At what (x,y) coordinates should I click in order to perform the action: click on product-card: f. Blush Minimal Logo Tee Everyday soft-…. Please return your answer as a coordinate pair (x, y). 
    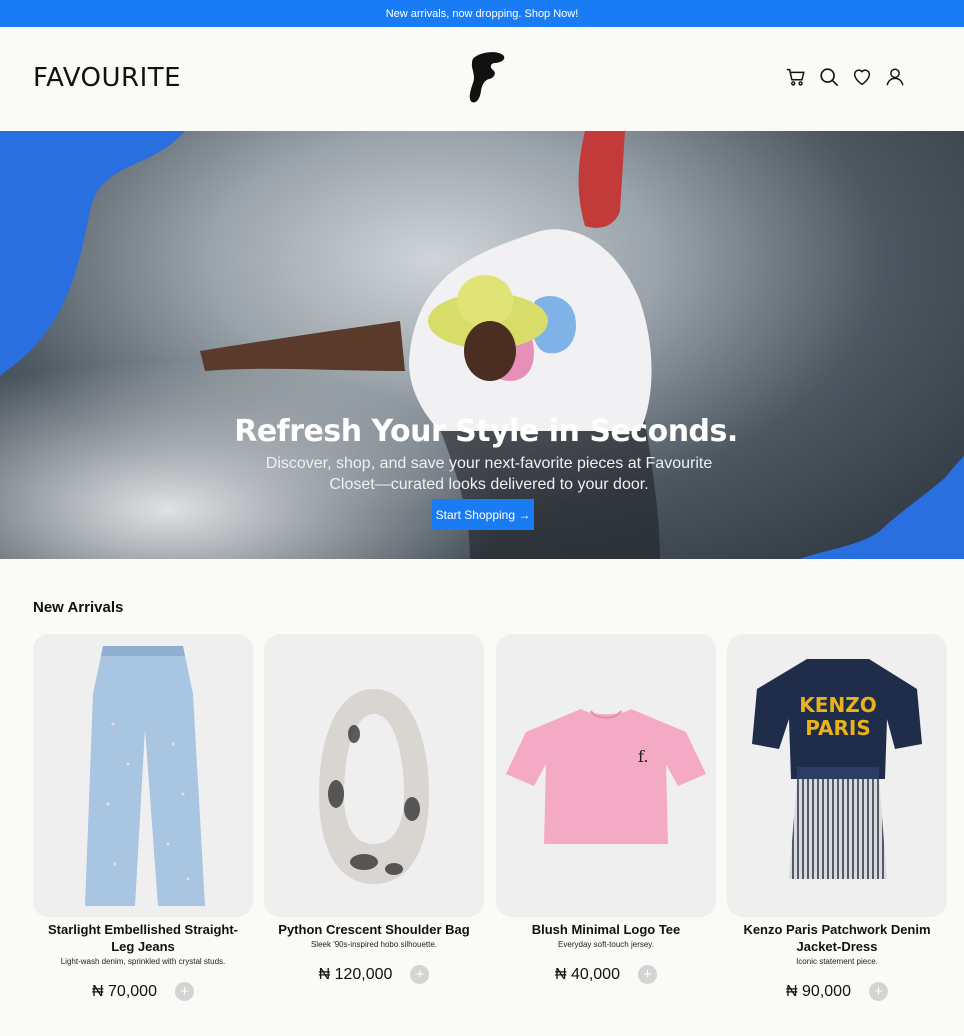
    Looking at the image, I should click on (606, 809).